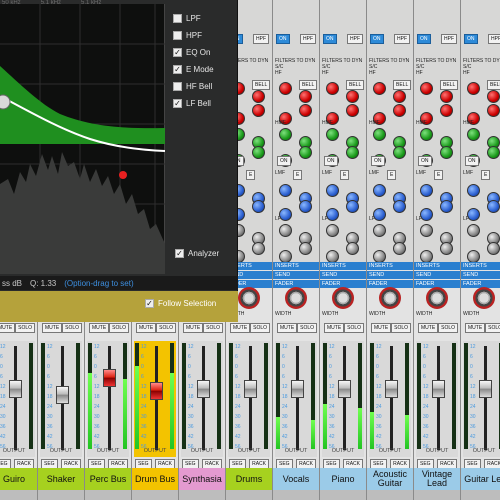 This screenshot has height=500, width=500. Describe the element at coordinates (390, 479) in the screenshot. I see `channel-name: Acoustic Guitar` at that location.